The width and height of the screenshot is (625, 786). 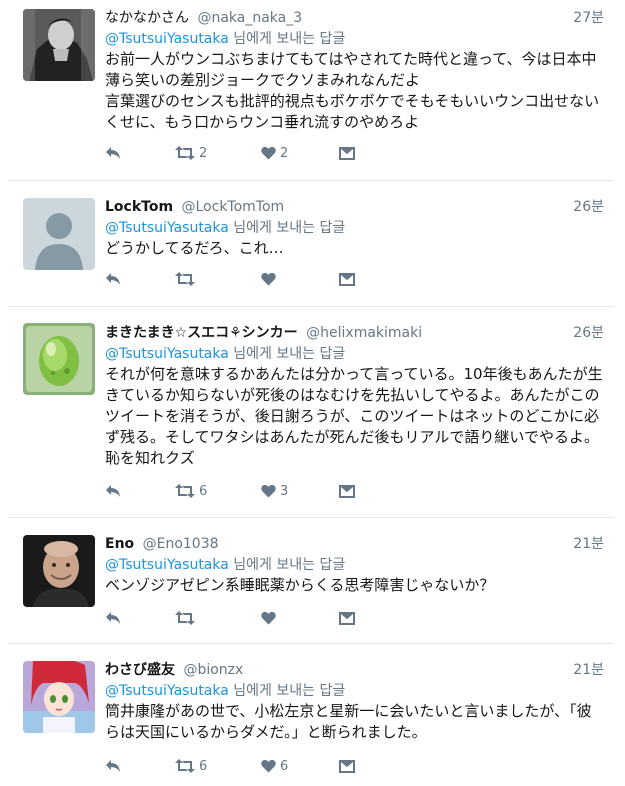 I want to click on like-count: 3, so click(x=284, y=491).